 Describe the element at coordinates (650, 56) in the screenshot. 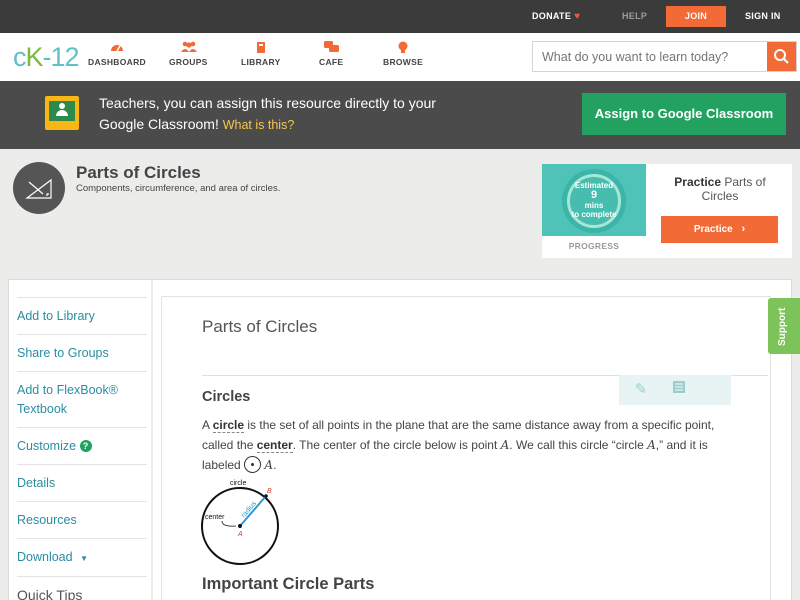

I see `search-input` at that location.